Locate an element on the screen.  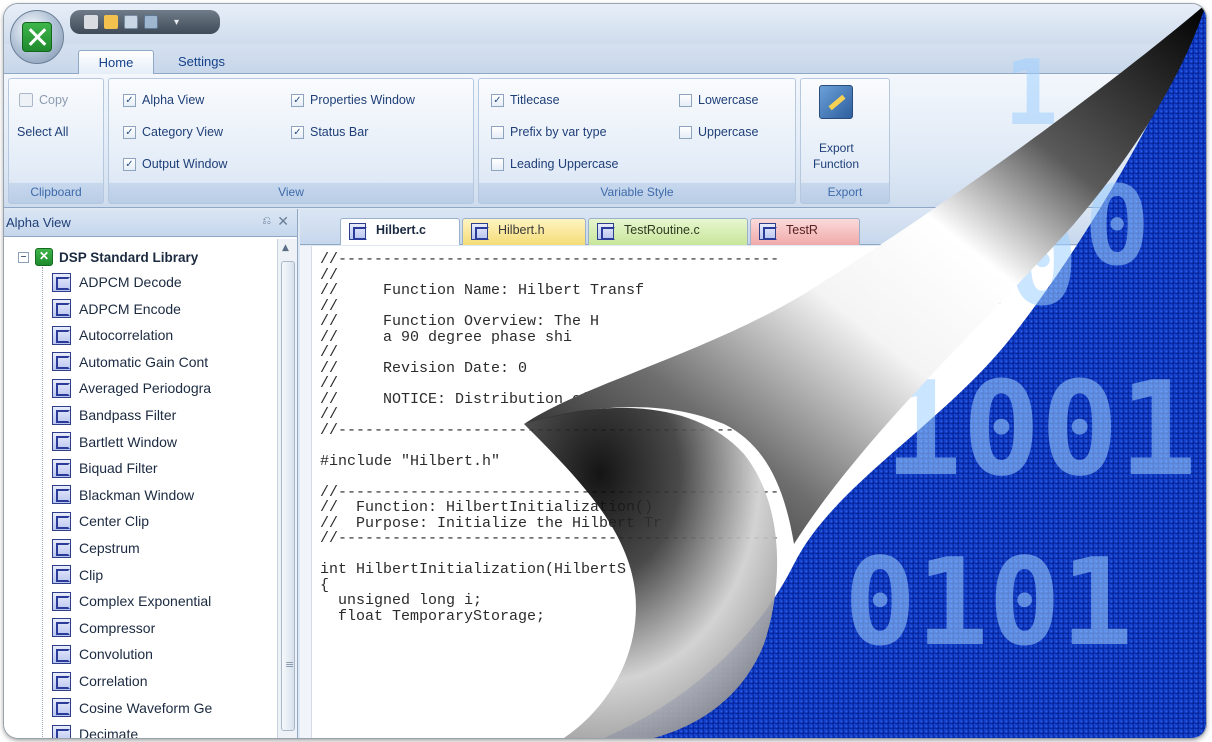
code-line: // Revision Date: 0 is located at coordinates (424, 368).